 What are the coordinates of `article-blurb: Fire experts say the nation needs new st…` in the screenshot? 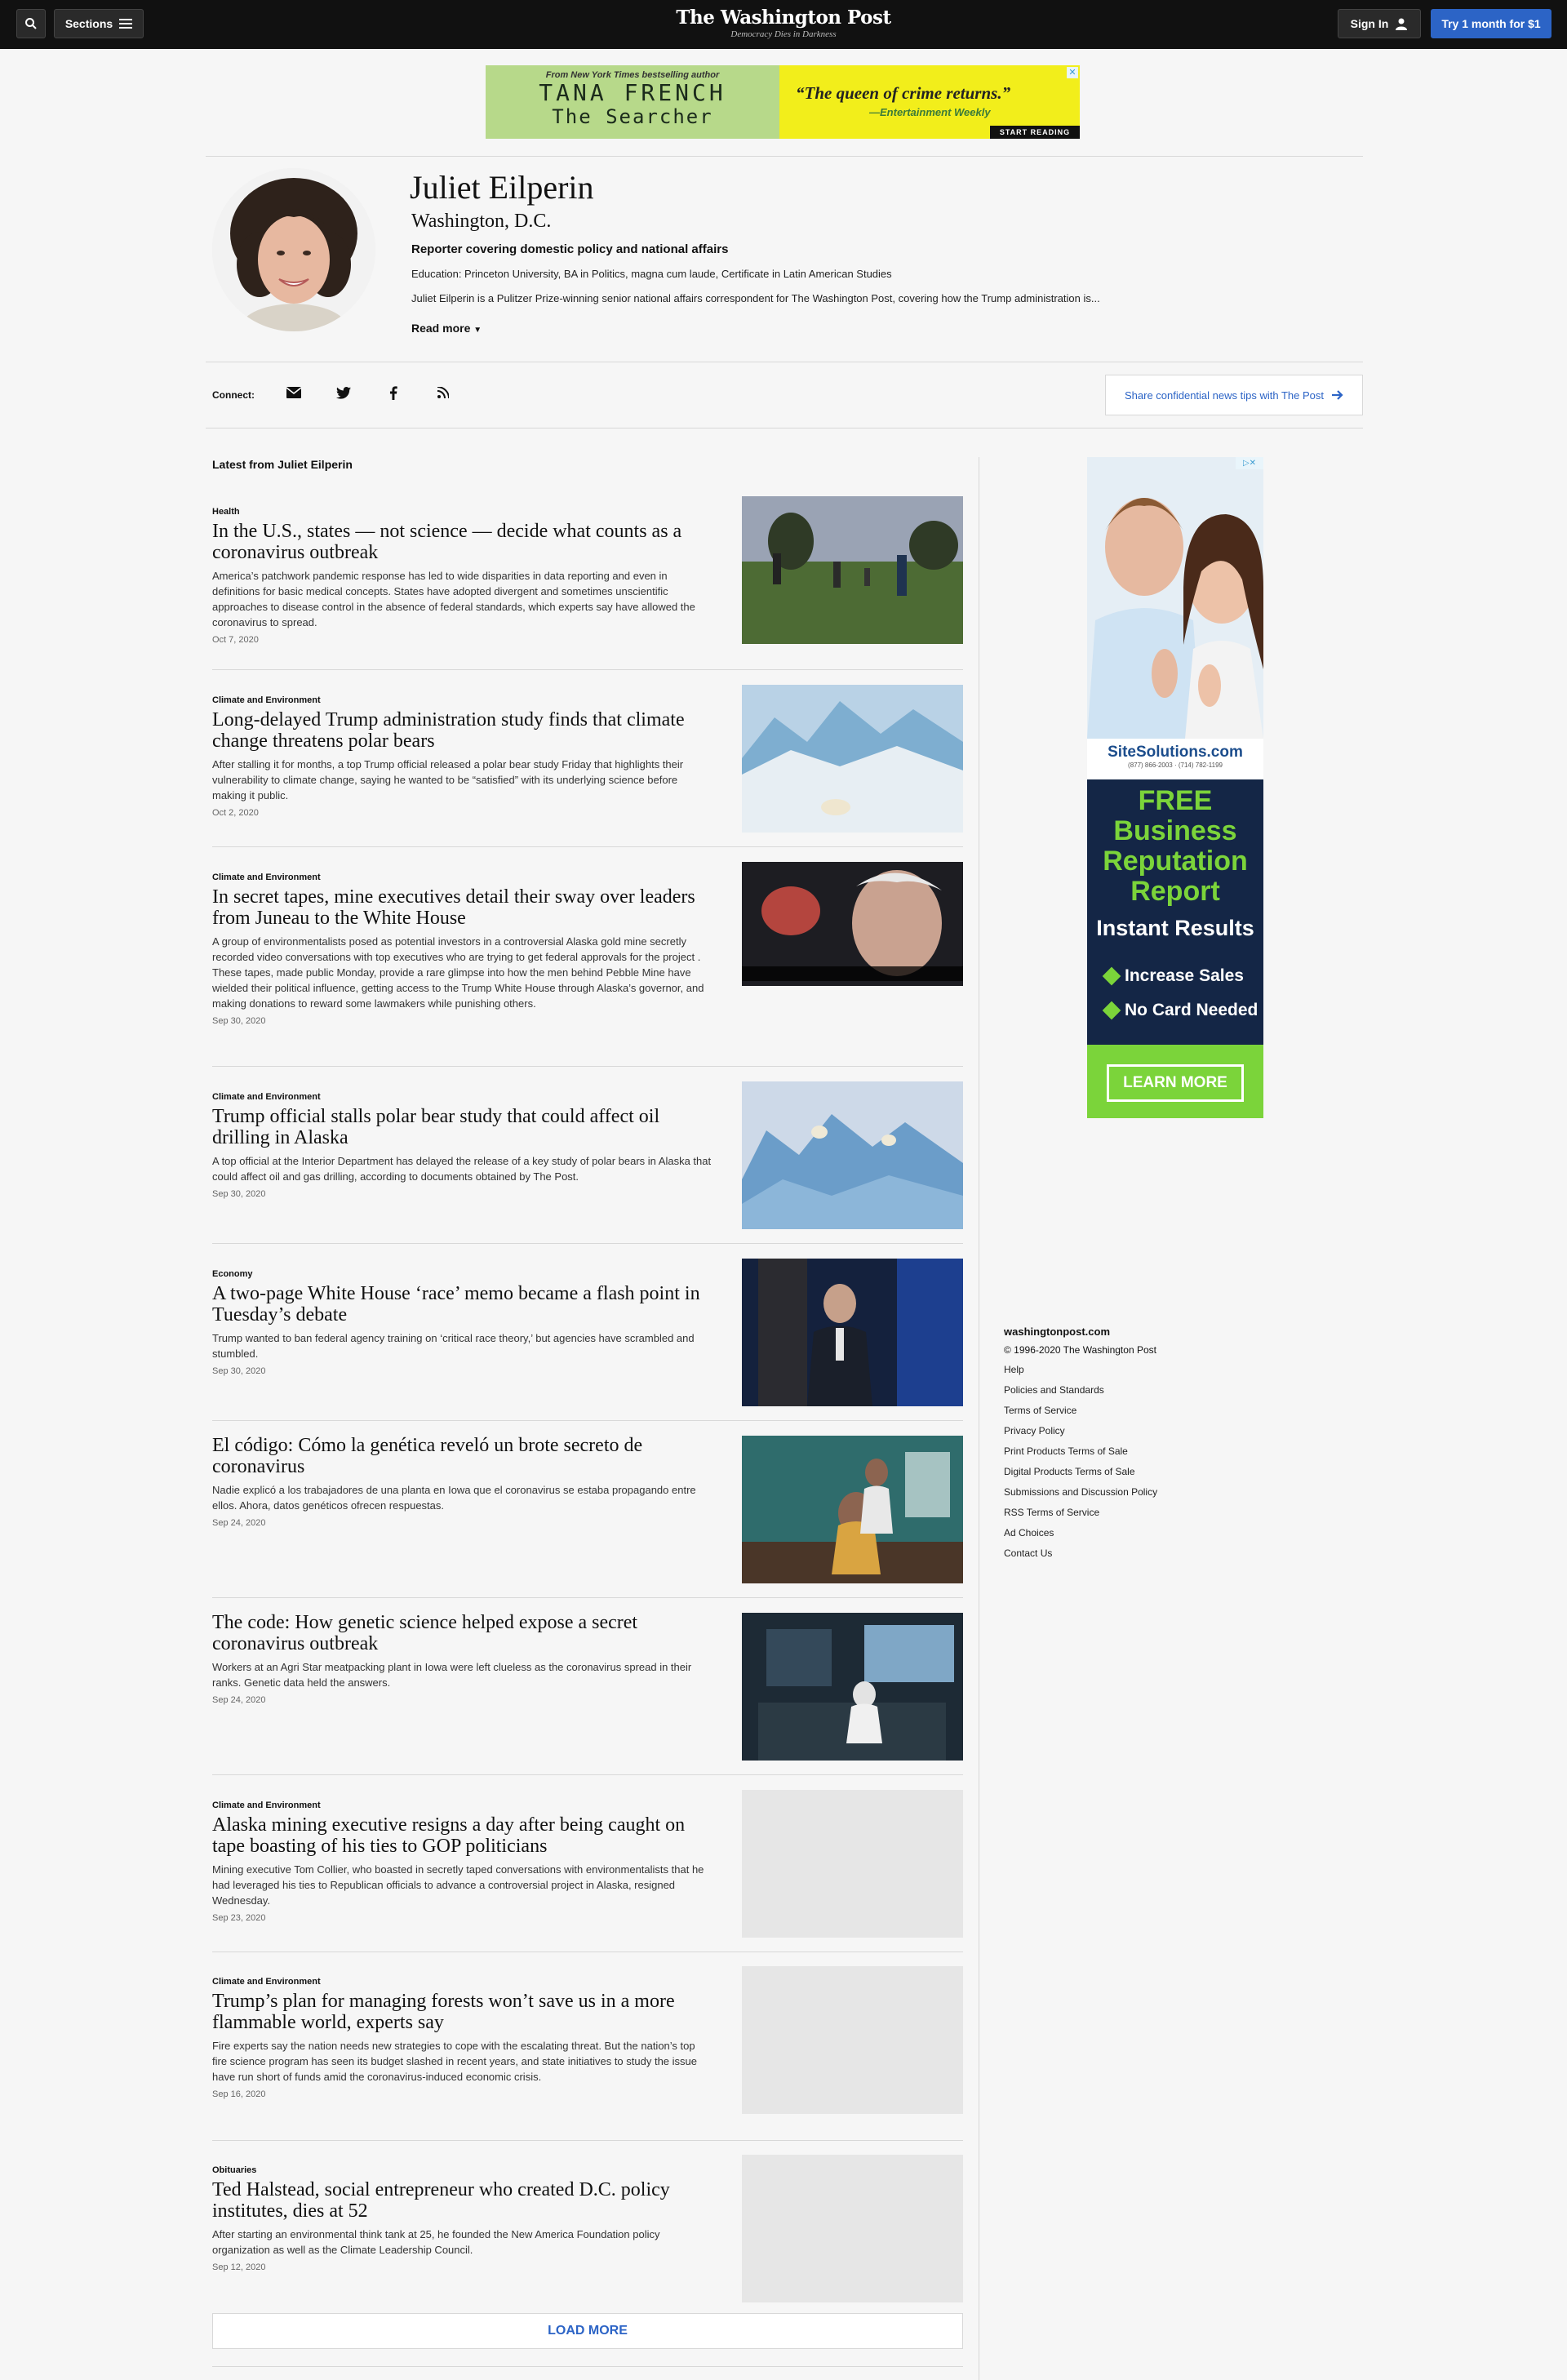 It's located at (455, 2061).